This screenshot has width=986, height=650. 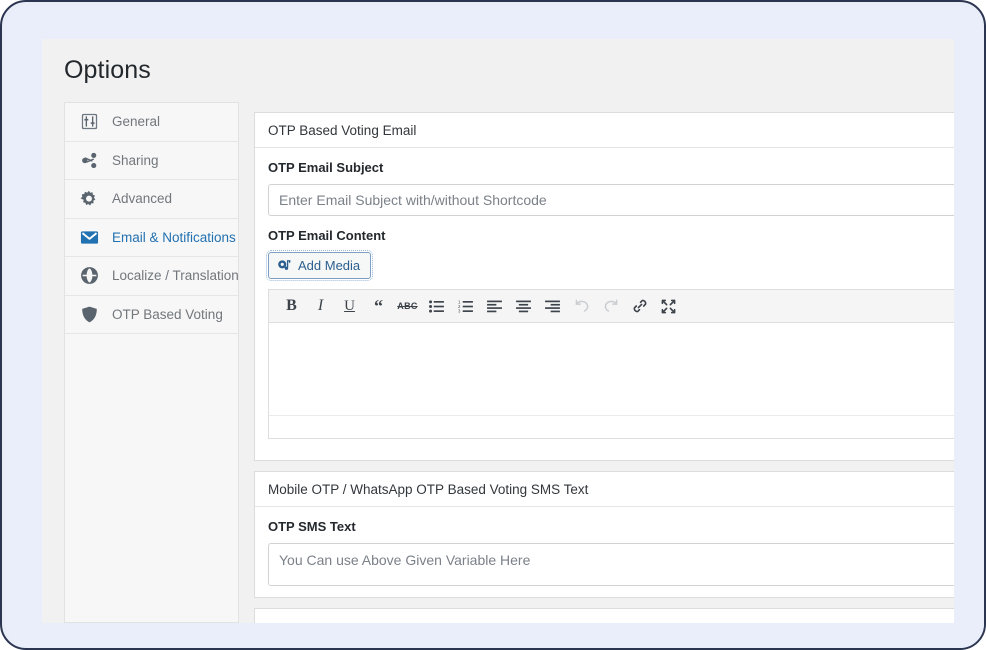 I want to click on otp-email-panel-title: OTP Based Voting Email, so click(x=342, y=130).